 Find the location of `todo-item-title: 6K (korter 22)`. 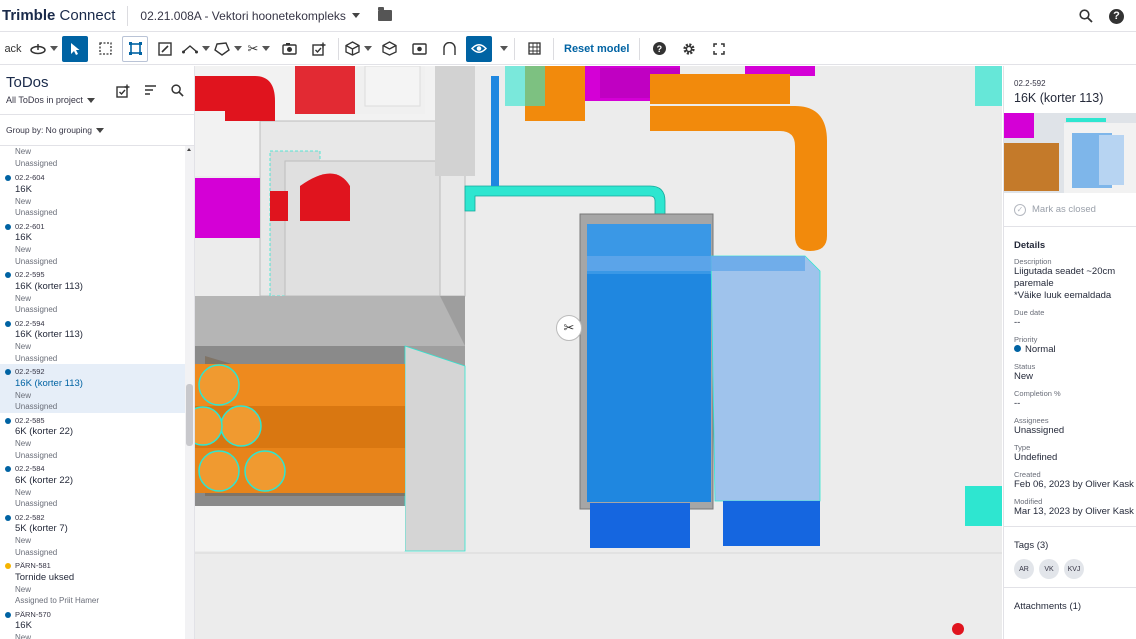

todo-item-title: 6K (korter 22) is located at coordinates (44, 480).